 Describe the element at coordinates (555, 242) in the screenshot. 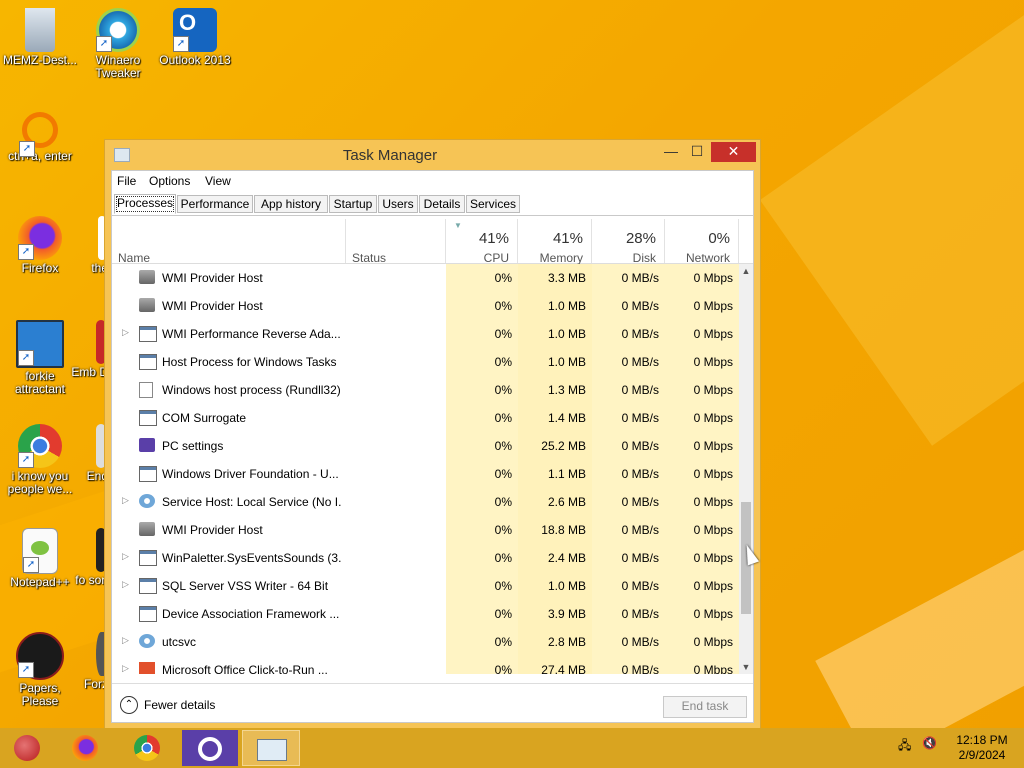

I see `column-memory: 41% Memory` at that location.